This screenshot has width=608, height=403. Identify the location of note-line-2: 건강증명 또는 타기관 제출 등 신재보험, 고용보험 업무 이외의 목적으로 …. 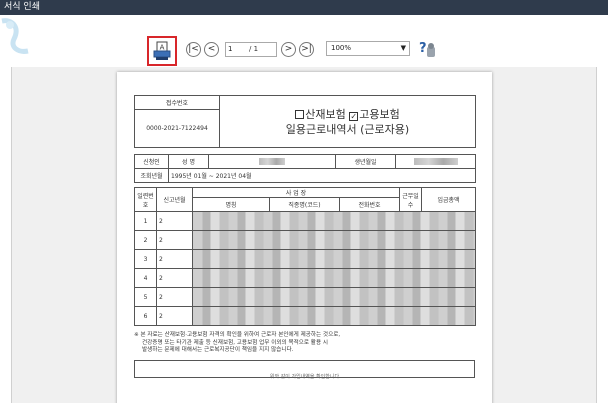
(235, 342).